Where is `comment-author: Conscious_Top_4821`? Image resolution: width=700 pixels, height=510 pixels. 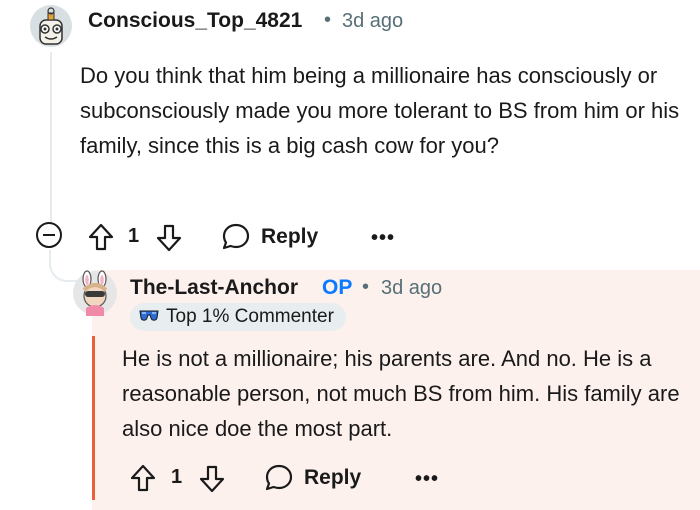 comment-author: Conscious_Top_4821 is located at coordinates (195, 21).